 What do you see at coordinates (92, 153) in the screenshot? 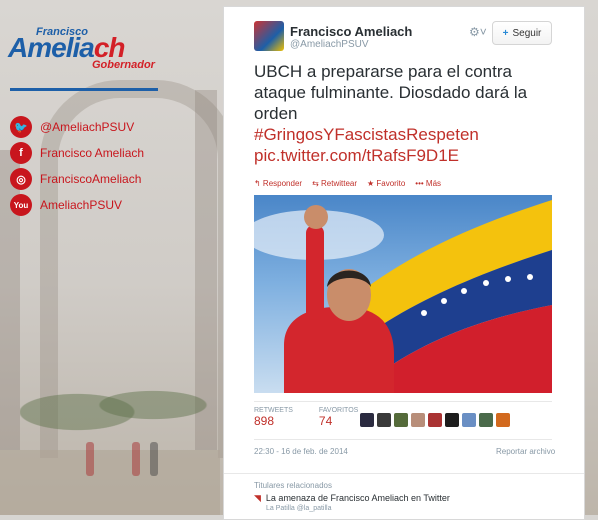
I see `social-label: Francisco Ameliach` at bounding box center [92, 153].